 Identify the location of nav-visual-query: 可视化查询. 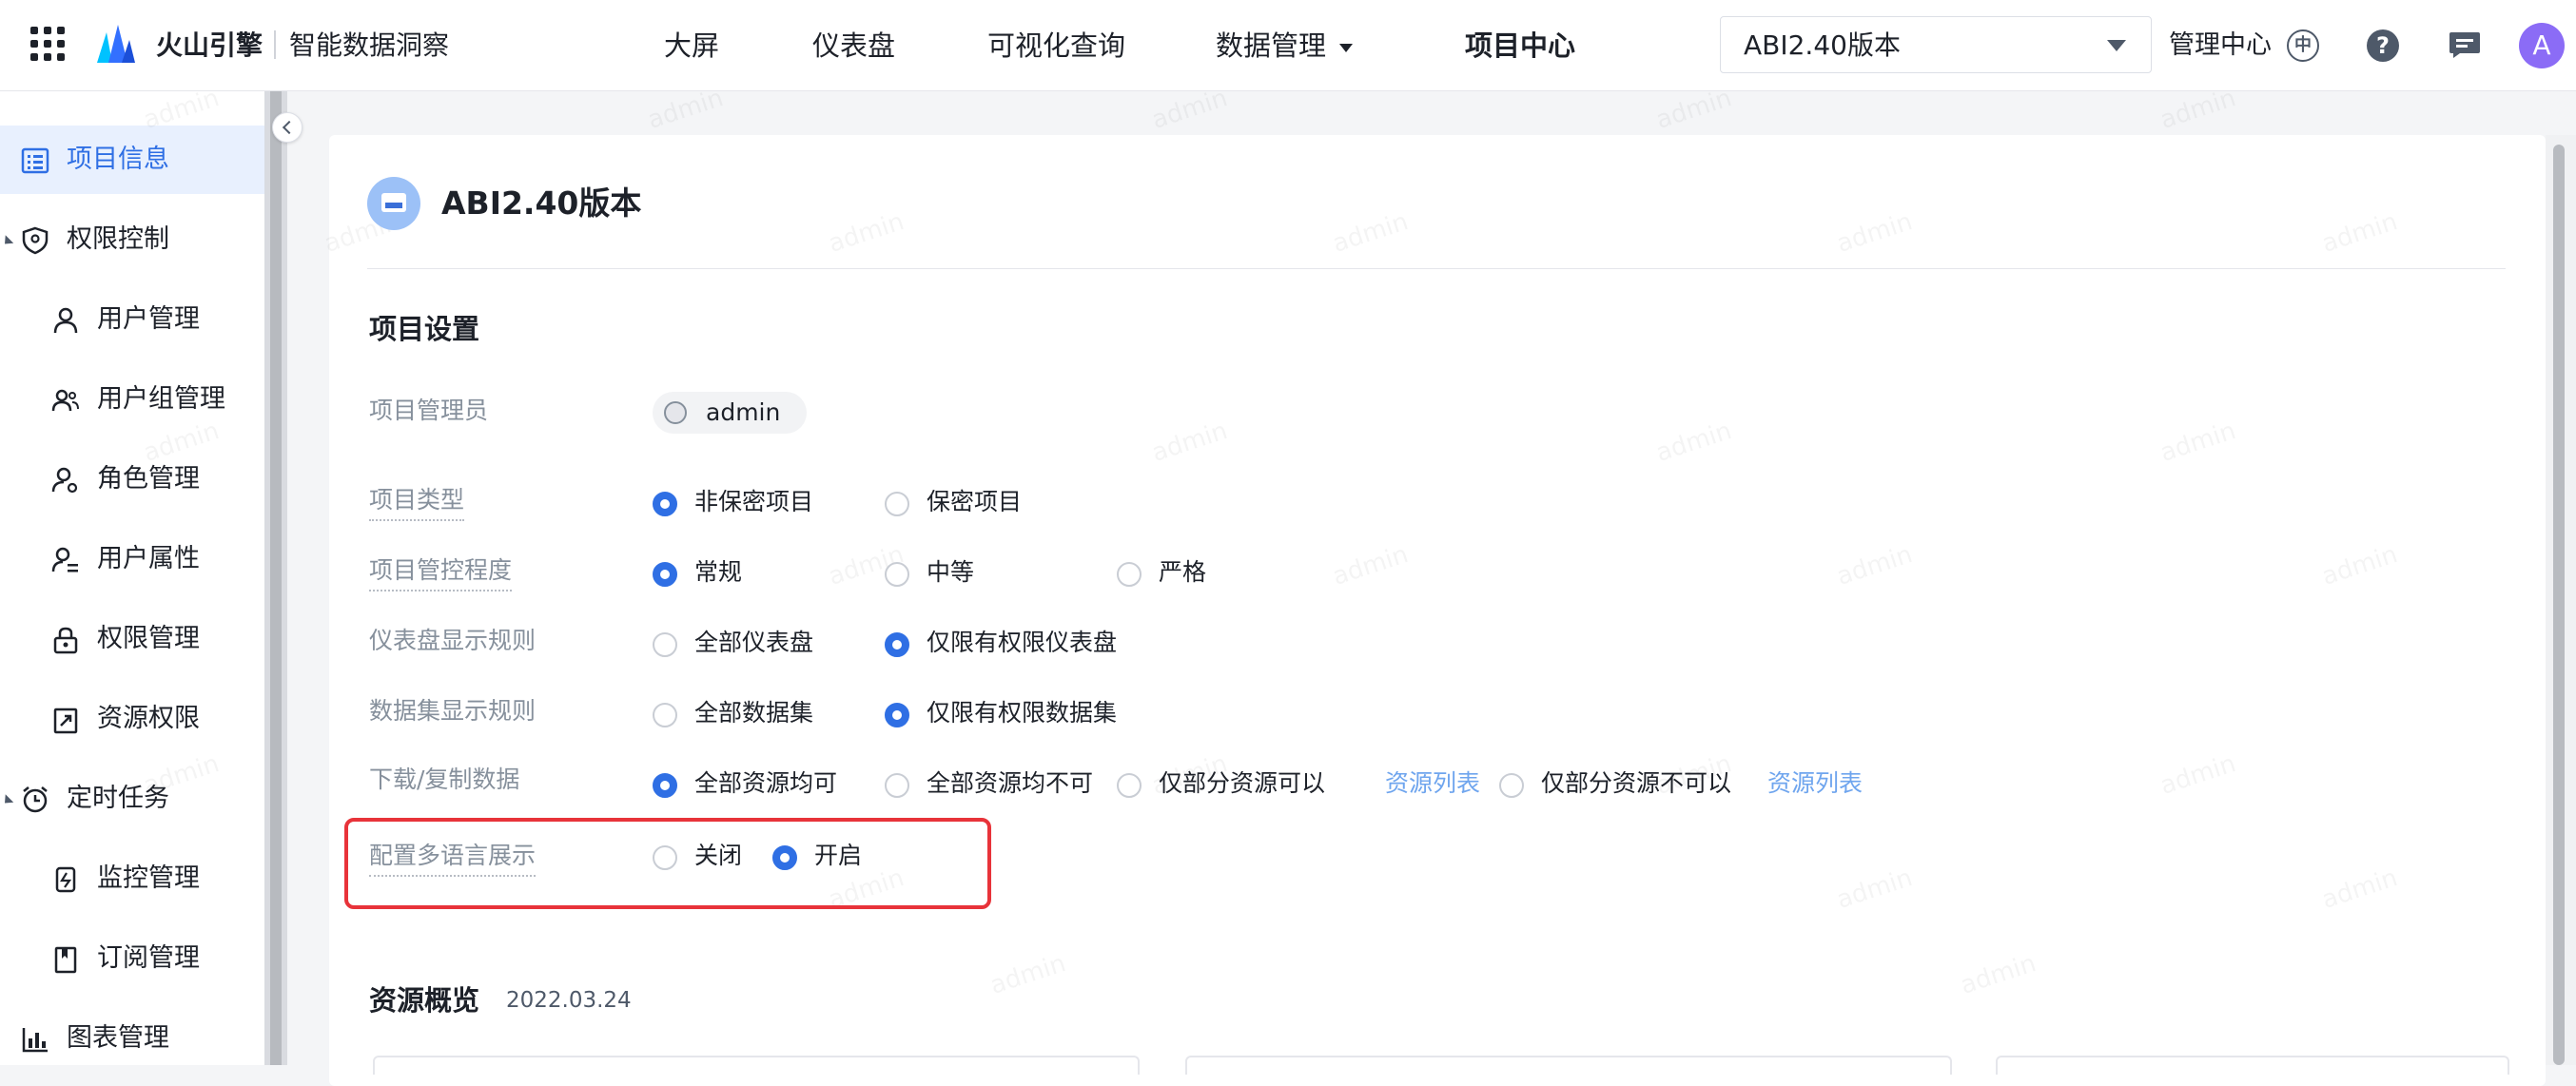
(1056, 46).